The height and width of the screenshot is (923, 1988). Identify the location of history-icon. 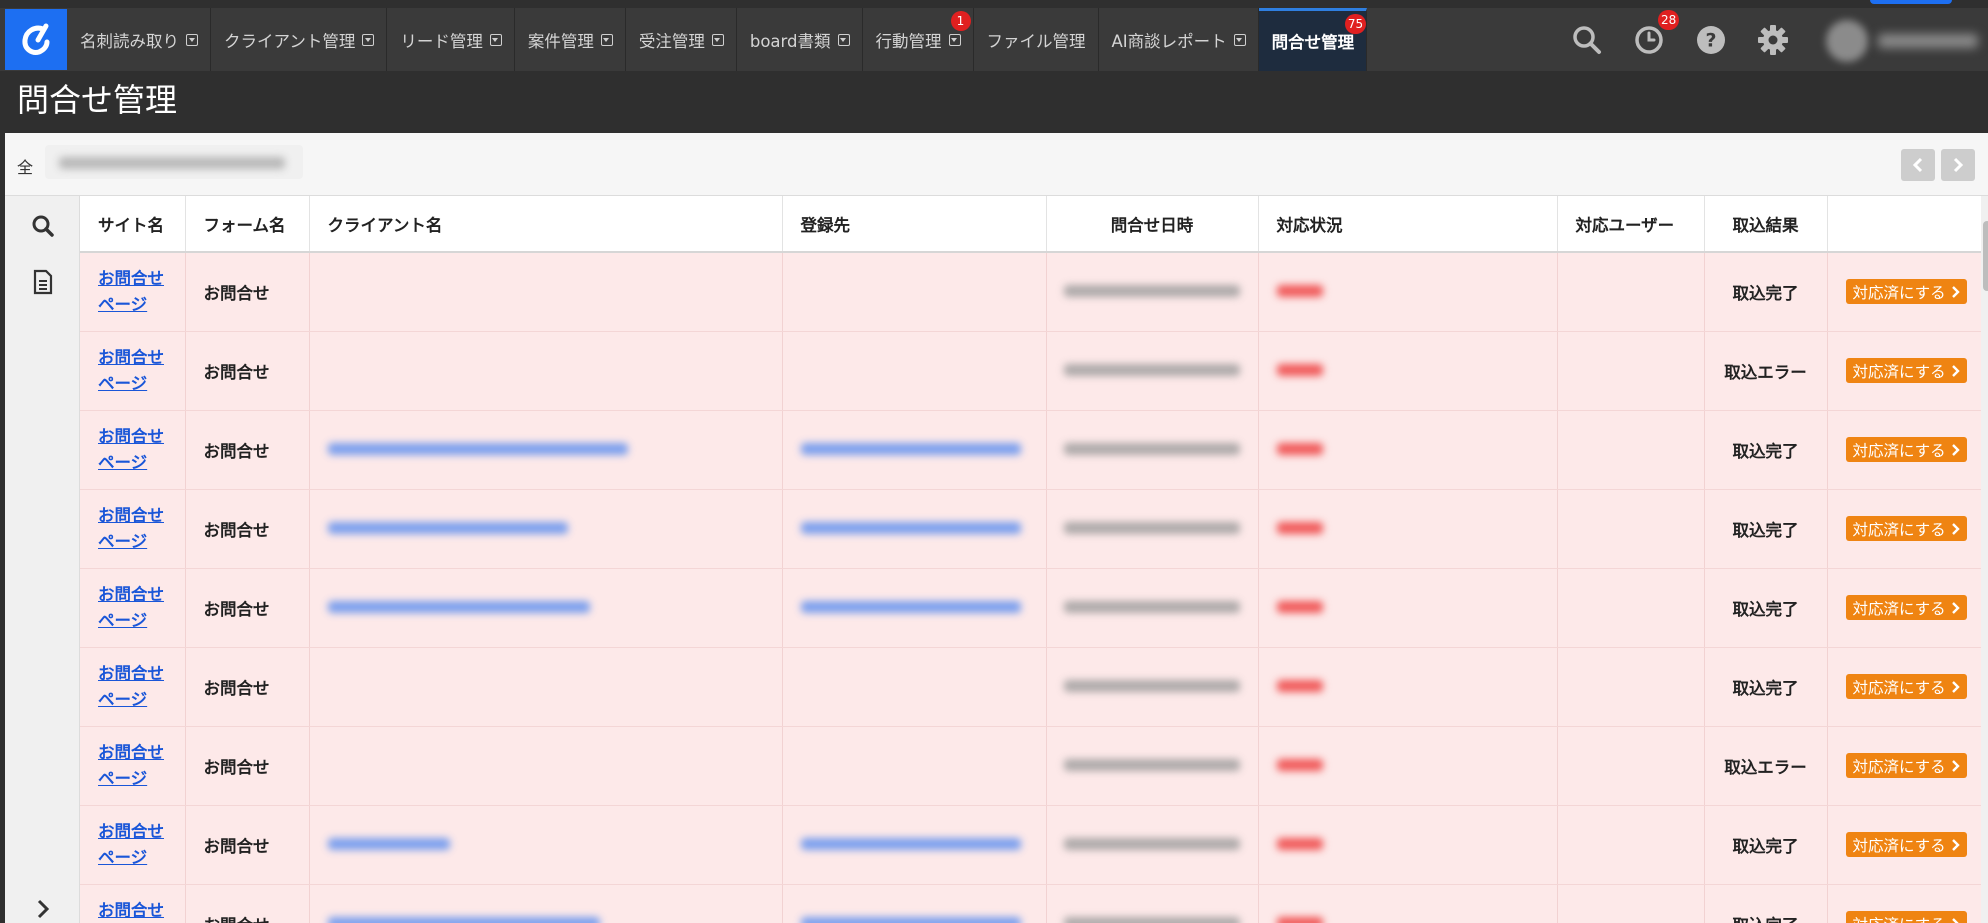
(1649, 40).